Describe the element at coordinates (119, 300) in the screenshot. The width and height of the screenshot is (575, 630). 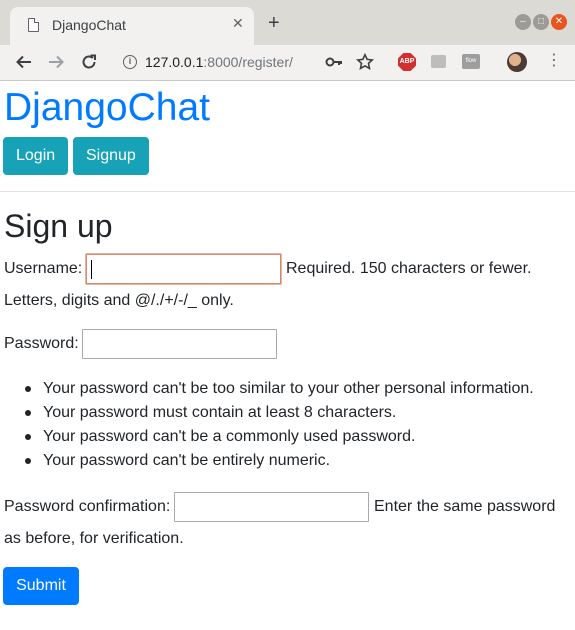
I see `username-help-text-2: Letters, digits and @/./+/-/_ only.` at that location.